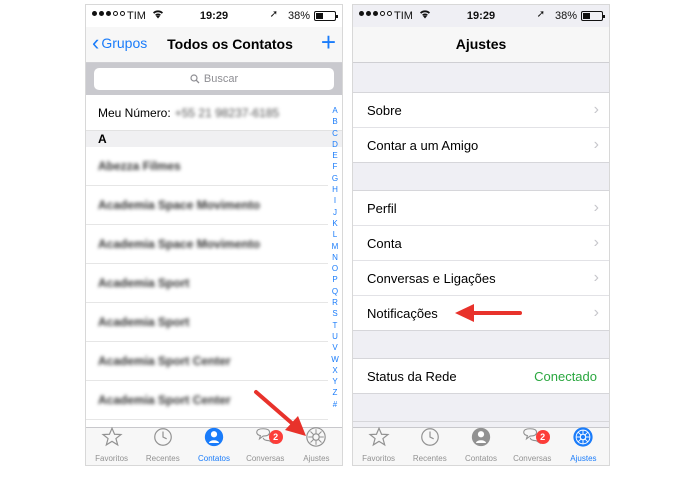  I want to click on settings-row-label: Conversas e Ligações, so click(431, 278).